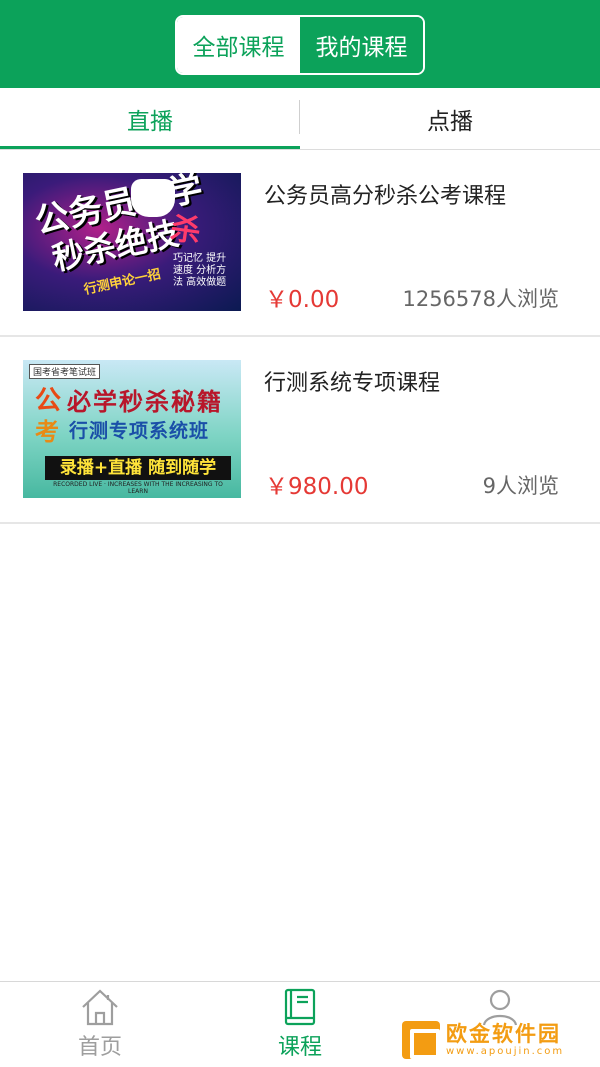 The height and width of the screenshot is (1067, 600). What do you see at coordinates (200, 270) in the screenshot?
I see `thumb-text: 巧记忆 提升速度 分析方法 高效做题` at bounding box center [200, 270].